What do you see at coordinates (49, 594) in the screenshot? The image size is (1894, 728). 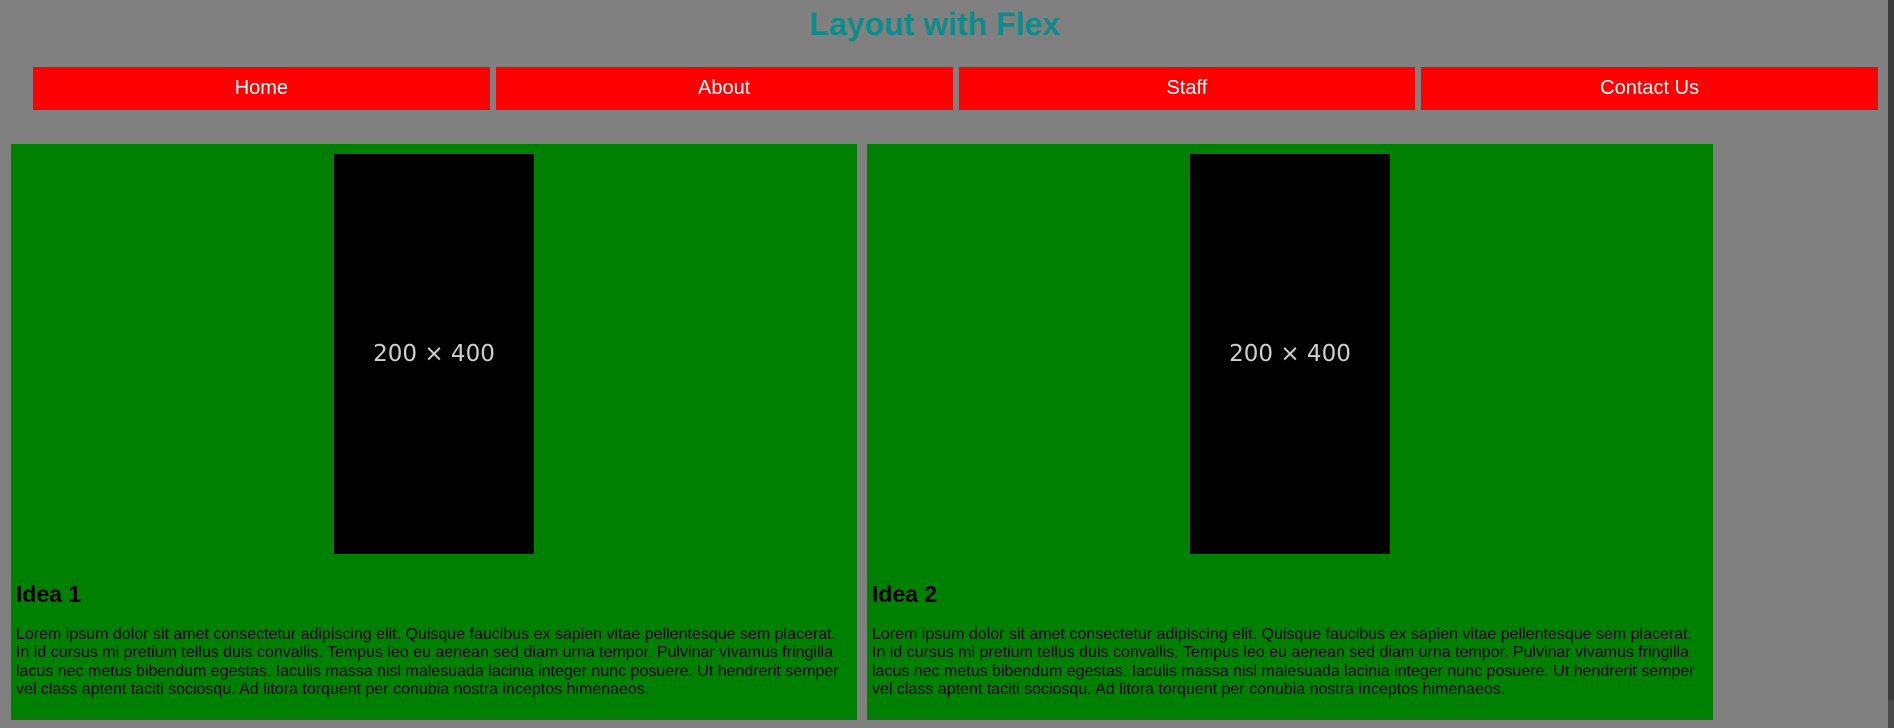 I see `card-title: Idea 1` at bounding box center [49, 594].